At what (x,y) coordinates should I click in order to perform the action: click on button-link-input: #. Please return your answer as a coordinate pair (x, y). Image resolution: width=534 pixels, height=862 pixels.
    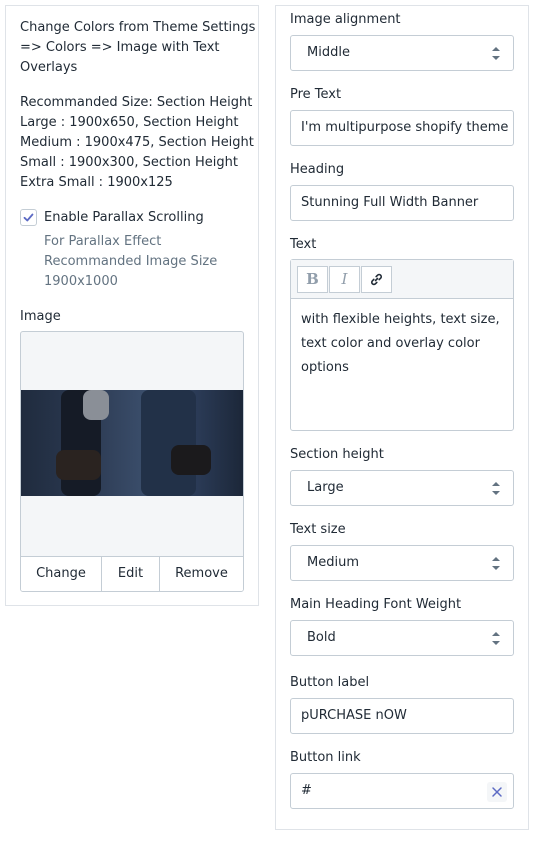
    Looking at the image, I should click on (402, 791).